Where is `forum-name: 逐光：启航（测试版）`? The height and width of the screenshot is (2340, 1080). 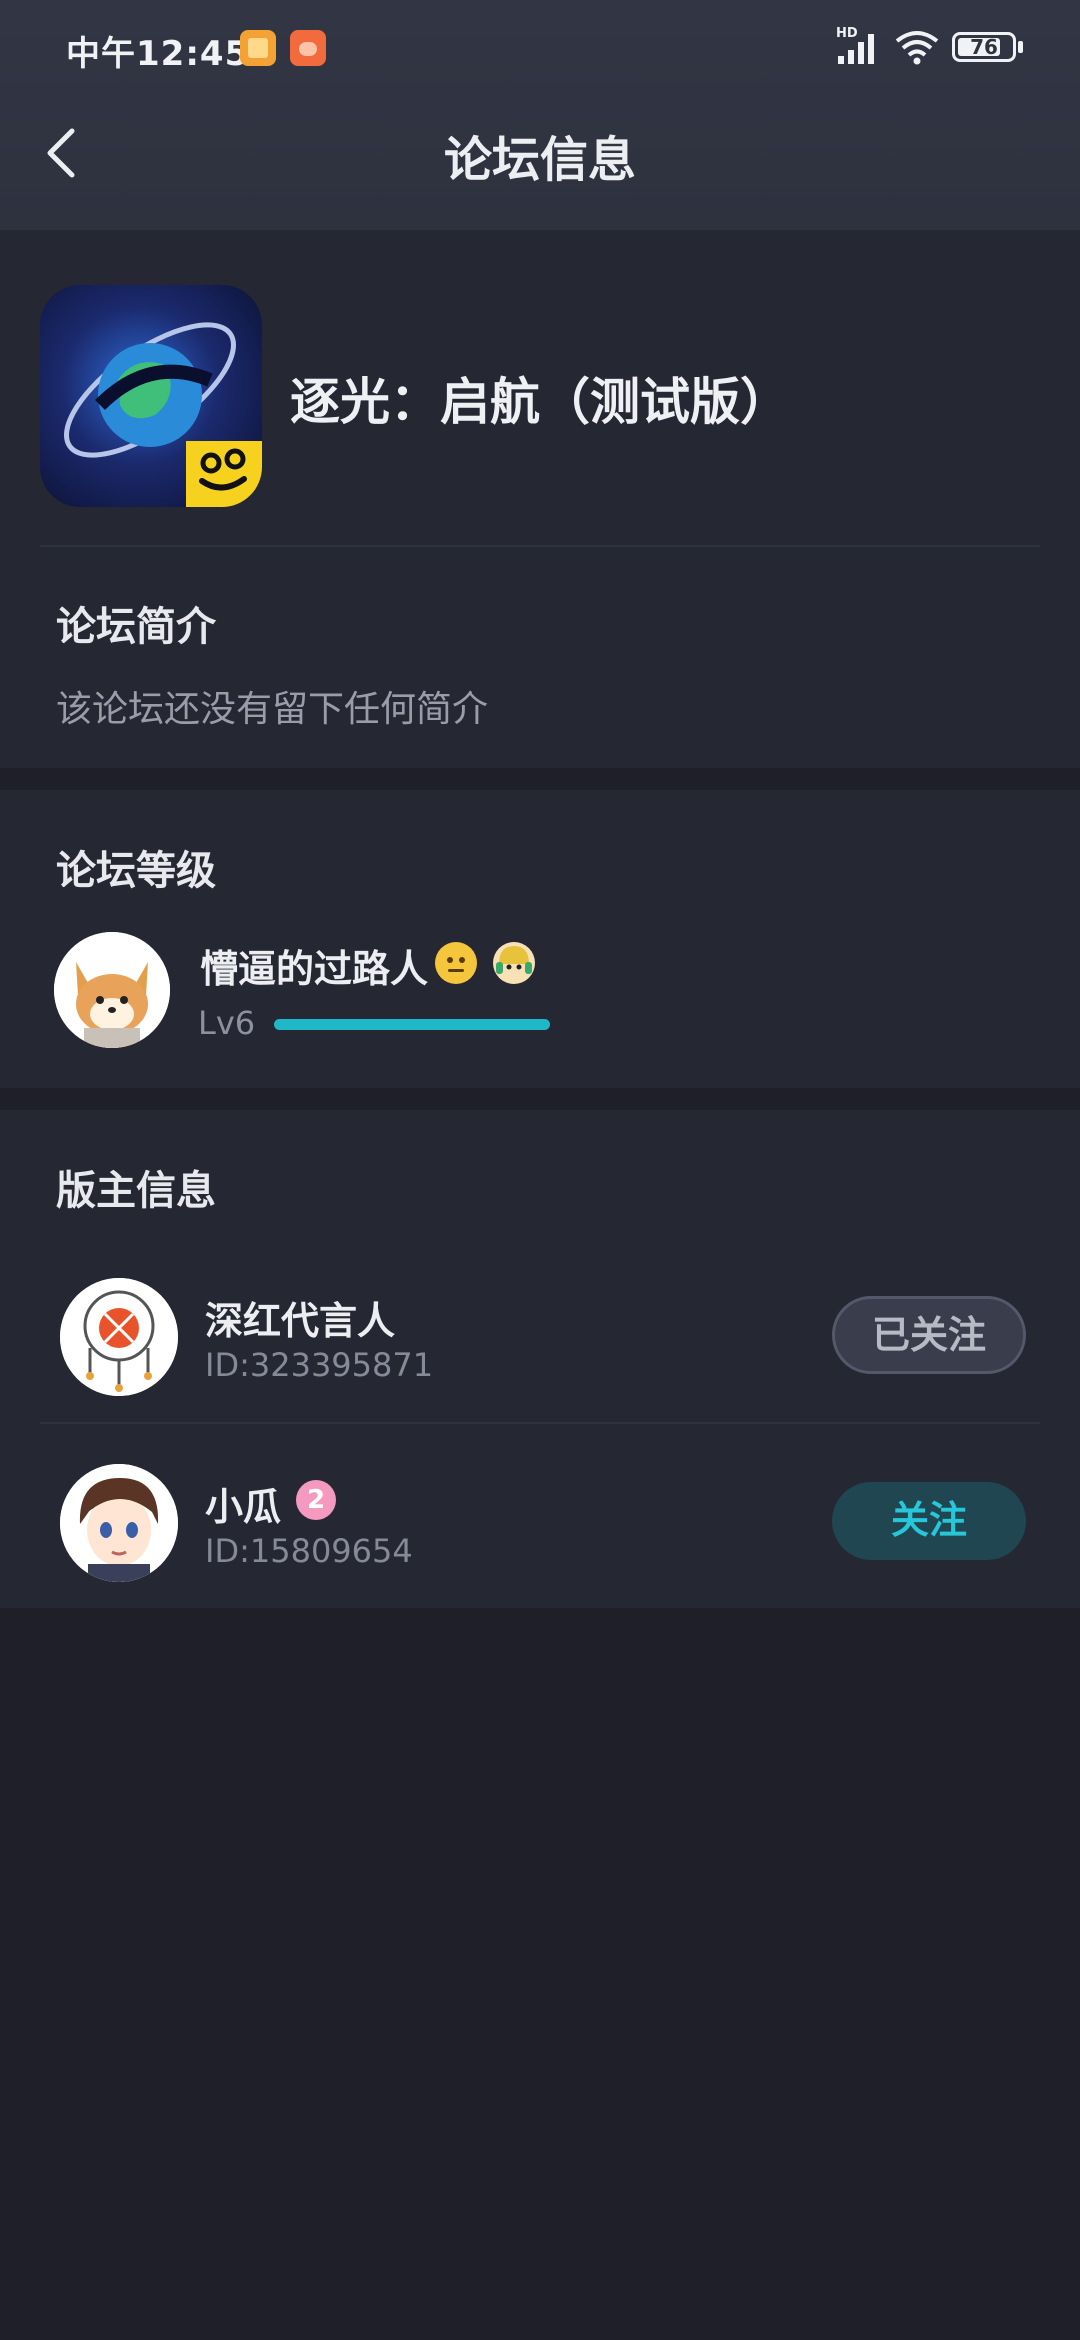
forum-name: 逐光：启航（测试版） is located at coordinates (540, 402).